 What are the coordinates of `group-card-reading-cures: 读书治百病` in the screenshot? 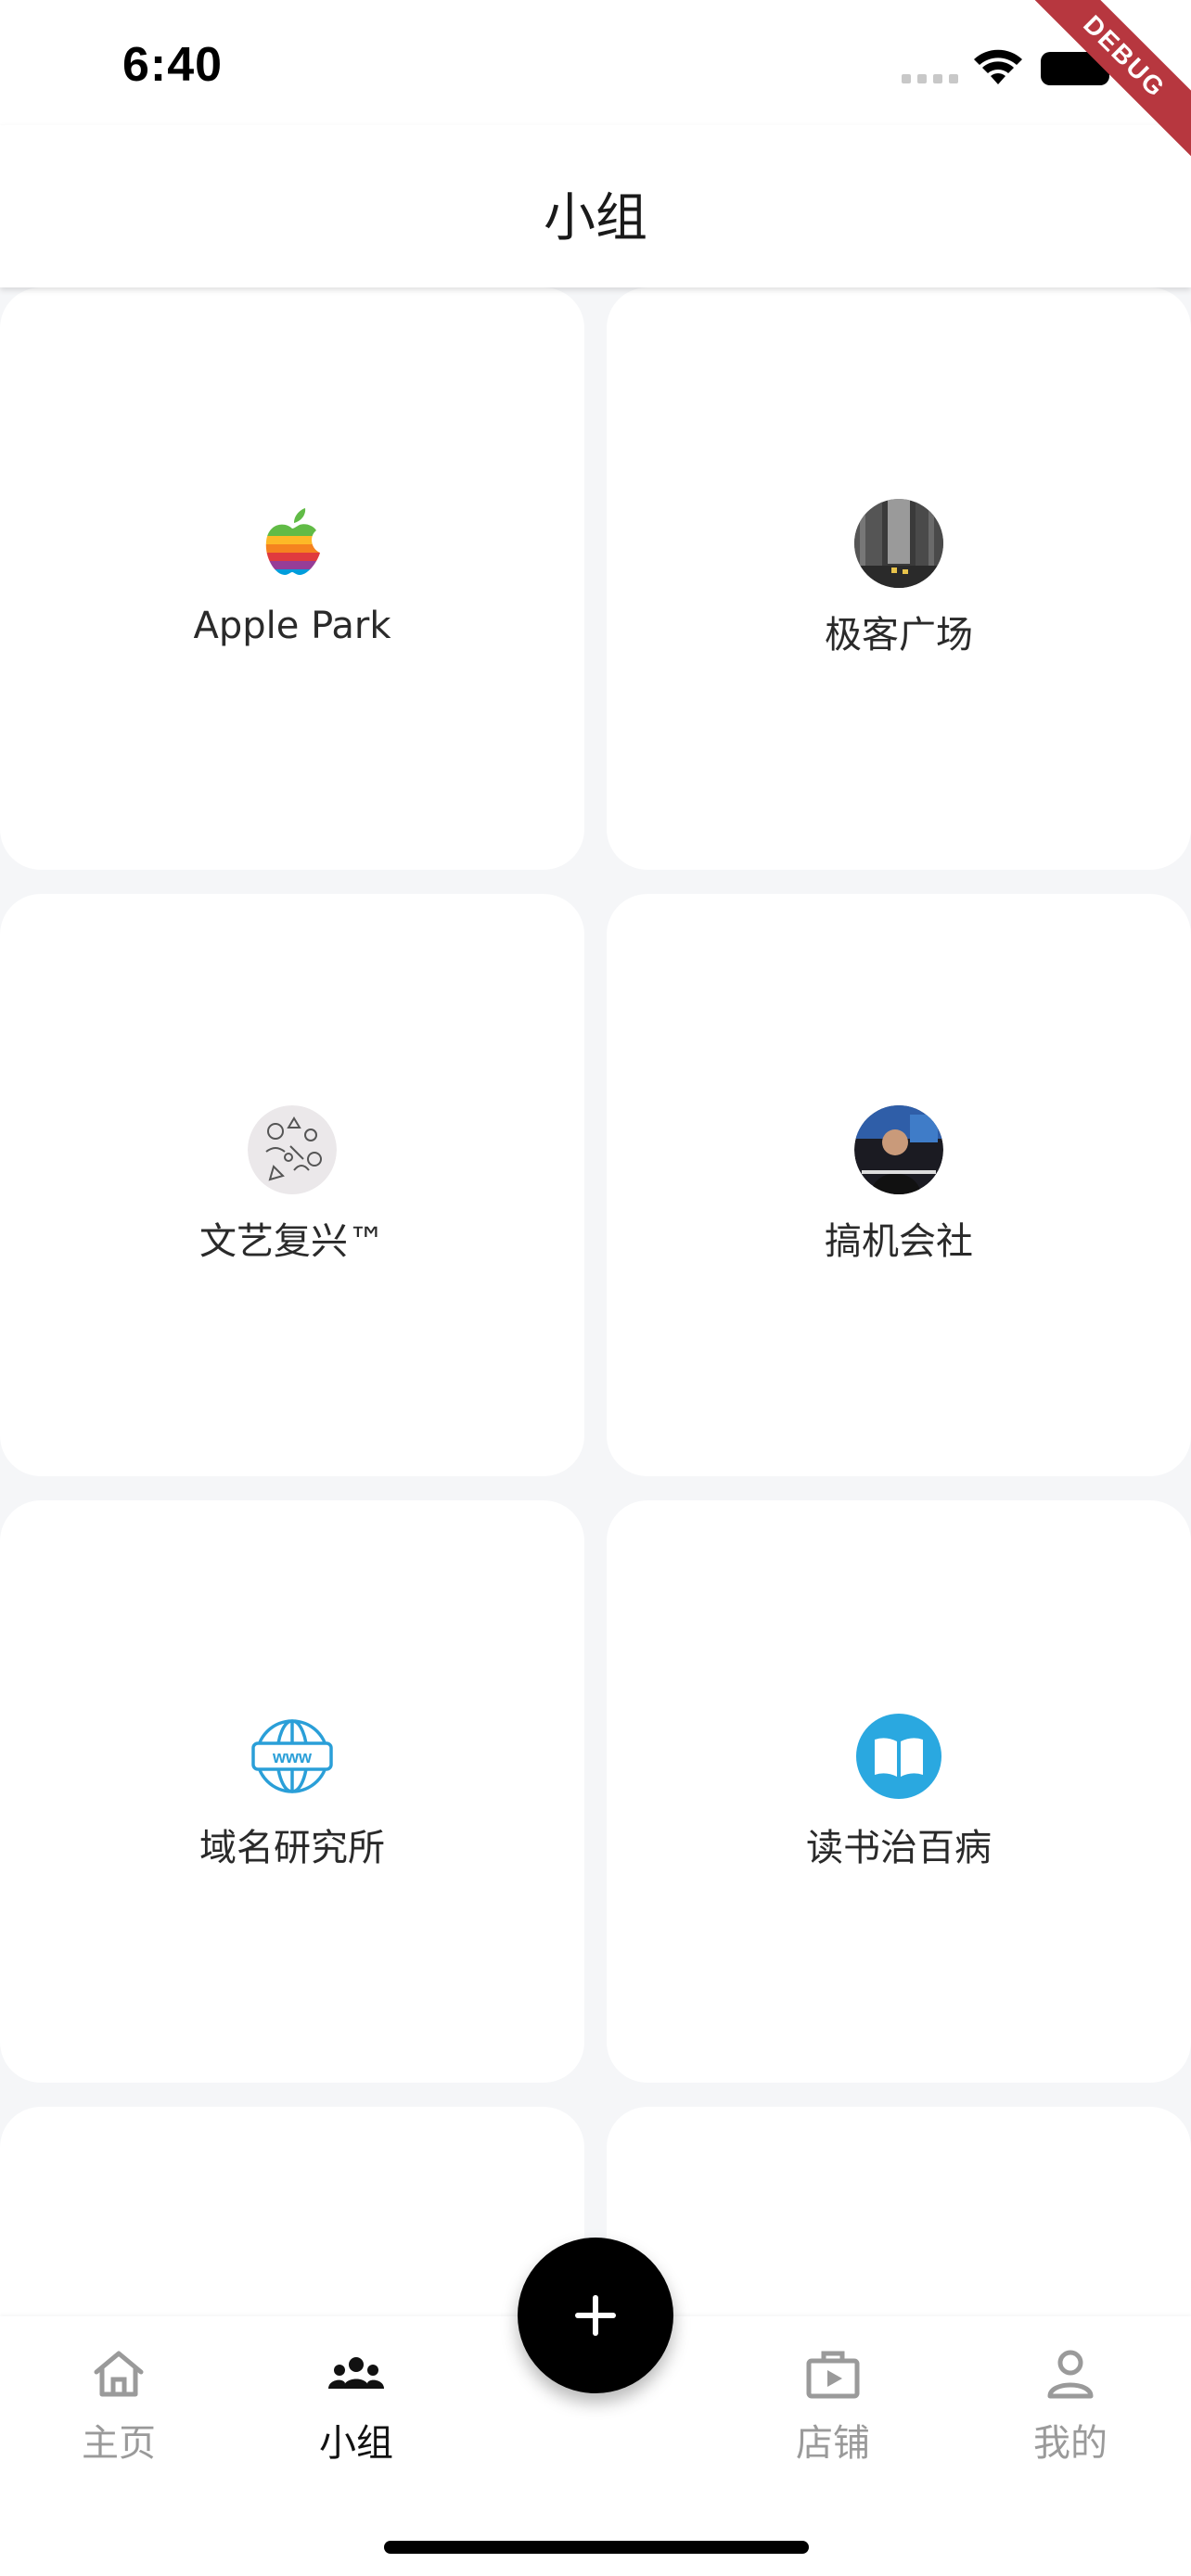 It's located at (899, 1792).